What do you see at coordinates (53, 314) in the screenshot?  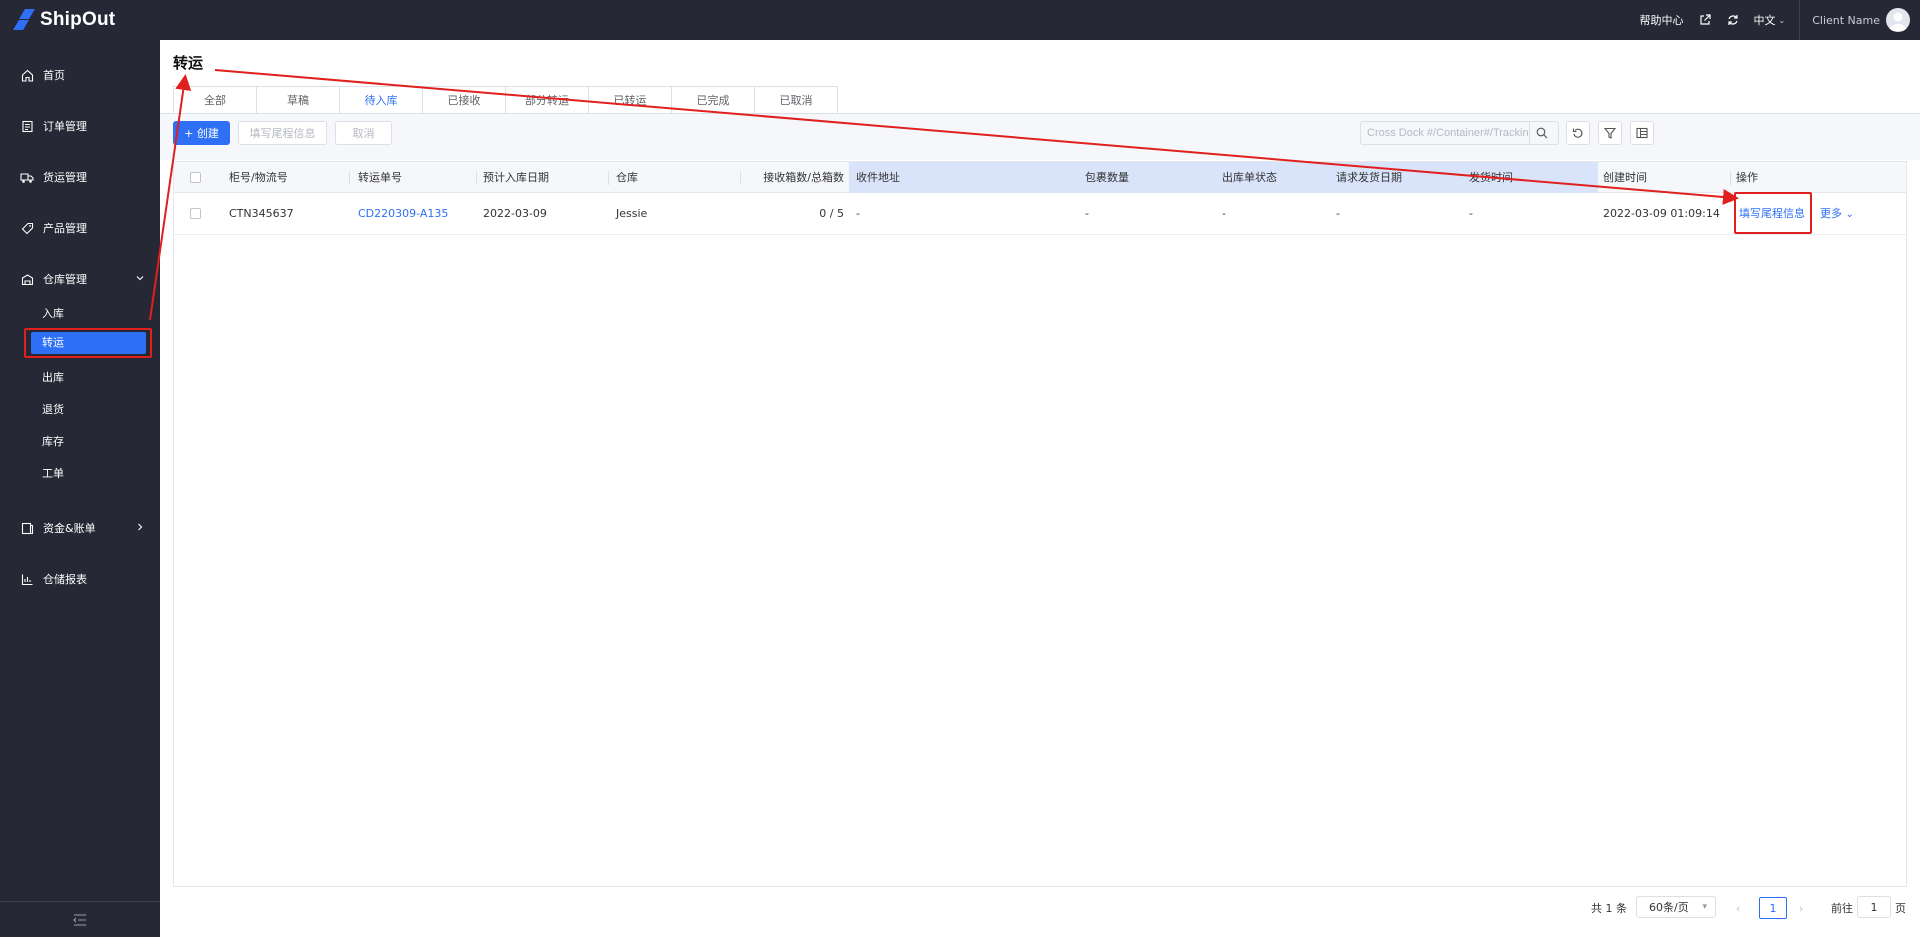 I see `sidebar-sub-inbound: 入库` at bounding box center [53, 314].